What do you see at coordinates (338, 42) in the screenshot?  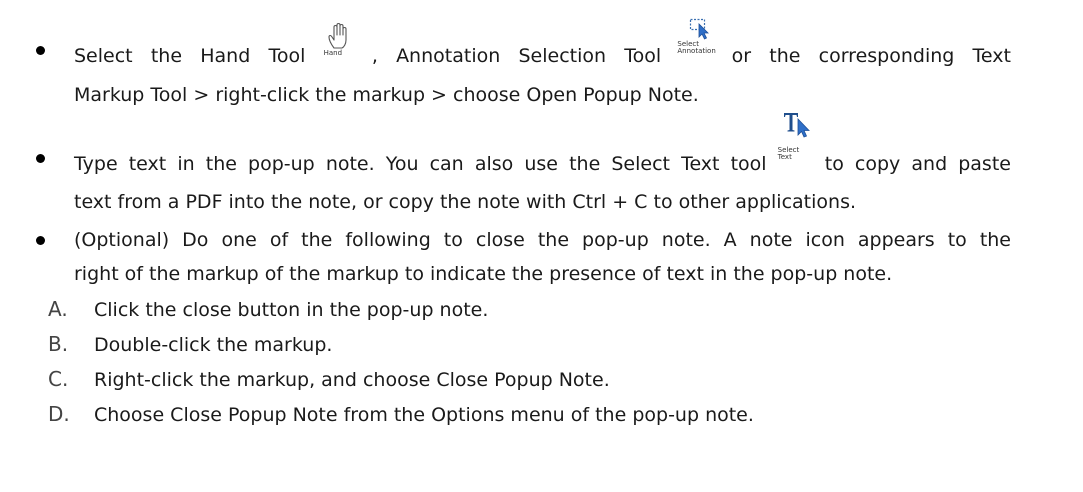 I see `hand-icon: Hand` at bounding box center [338, 42].